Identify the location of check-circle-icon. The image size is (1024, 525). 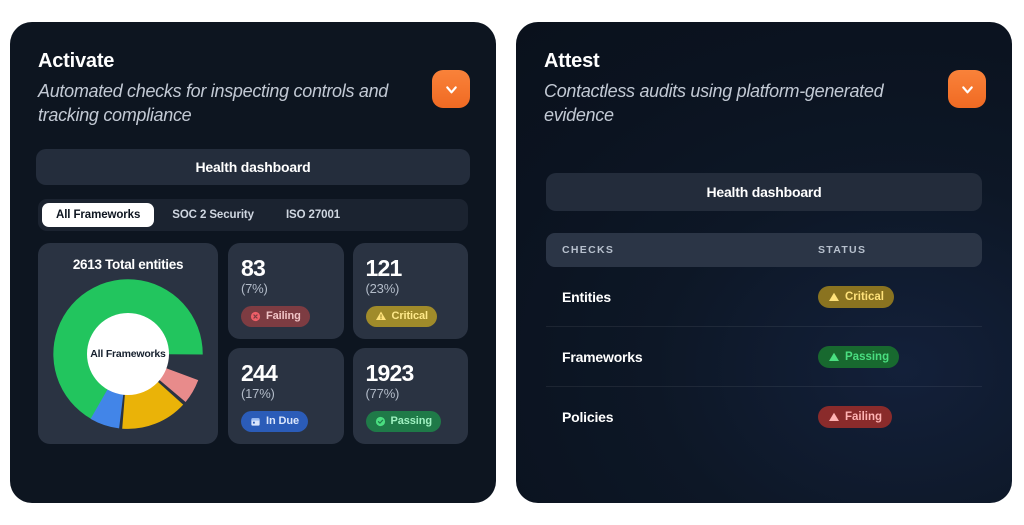
(380, 421).